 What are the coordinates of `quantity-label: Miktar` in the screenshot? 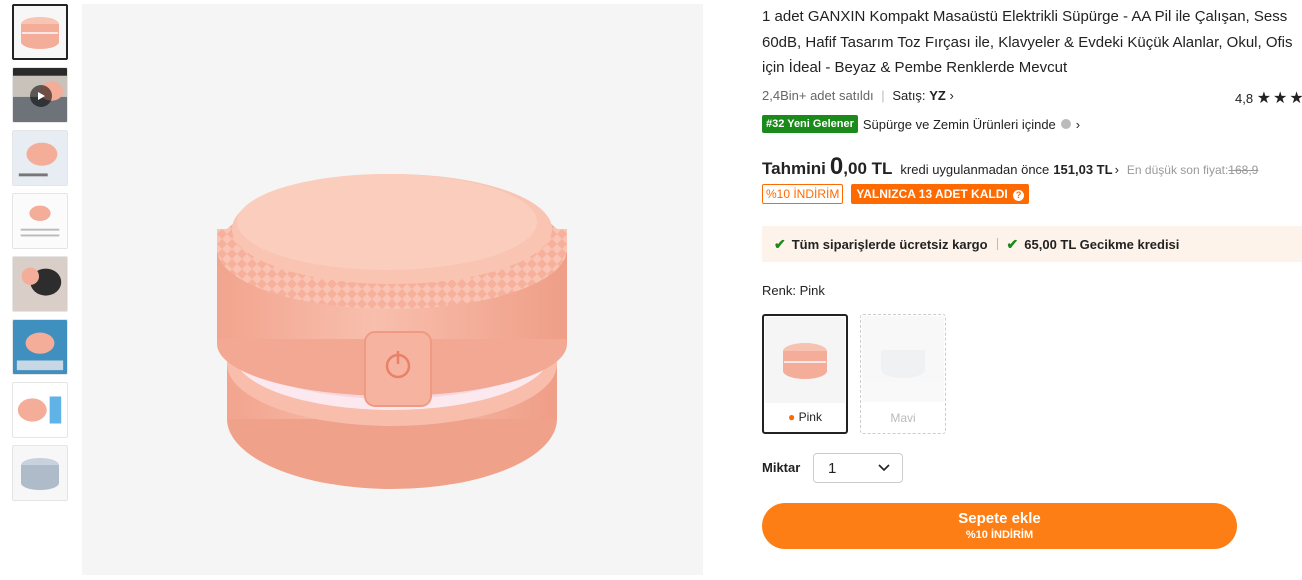 It's located at (781, 467).